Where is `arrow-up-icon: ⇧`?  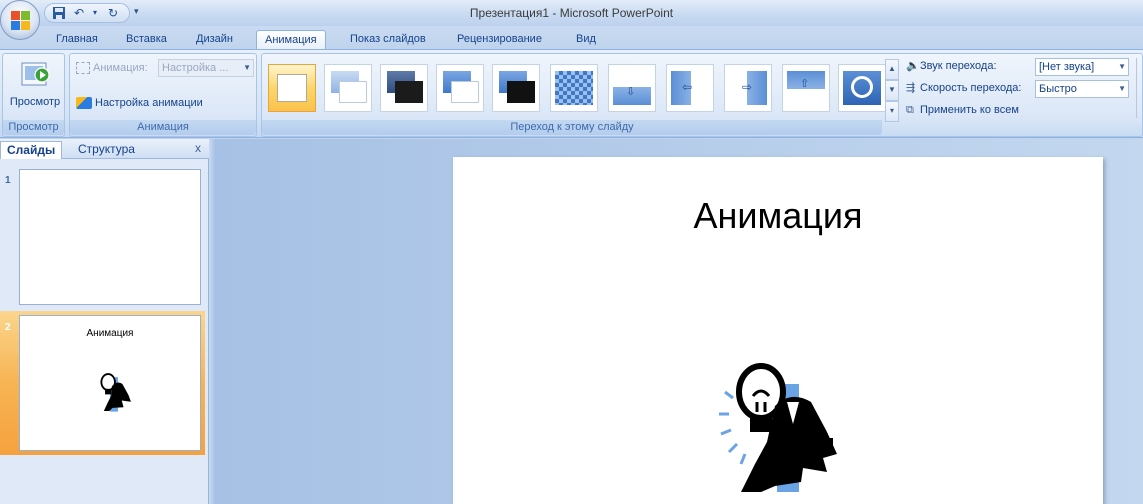
arrow-up-icon: ⇧ is located at coordinates (805, 84).